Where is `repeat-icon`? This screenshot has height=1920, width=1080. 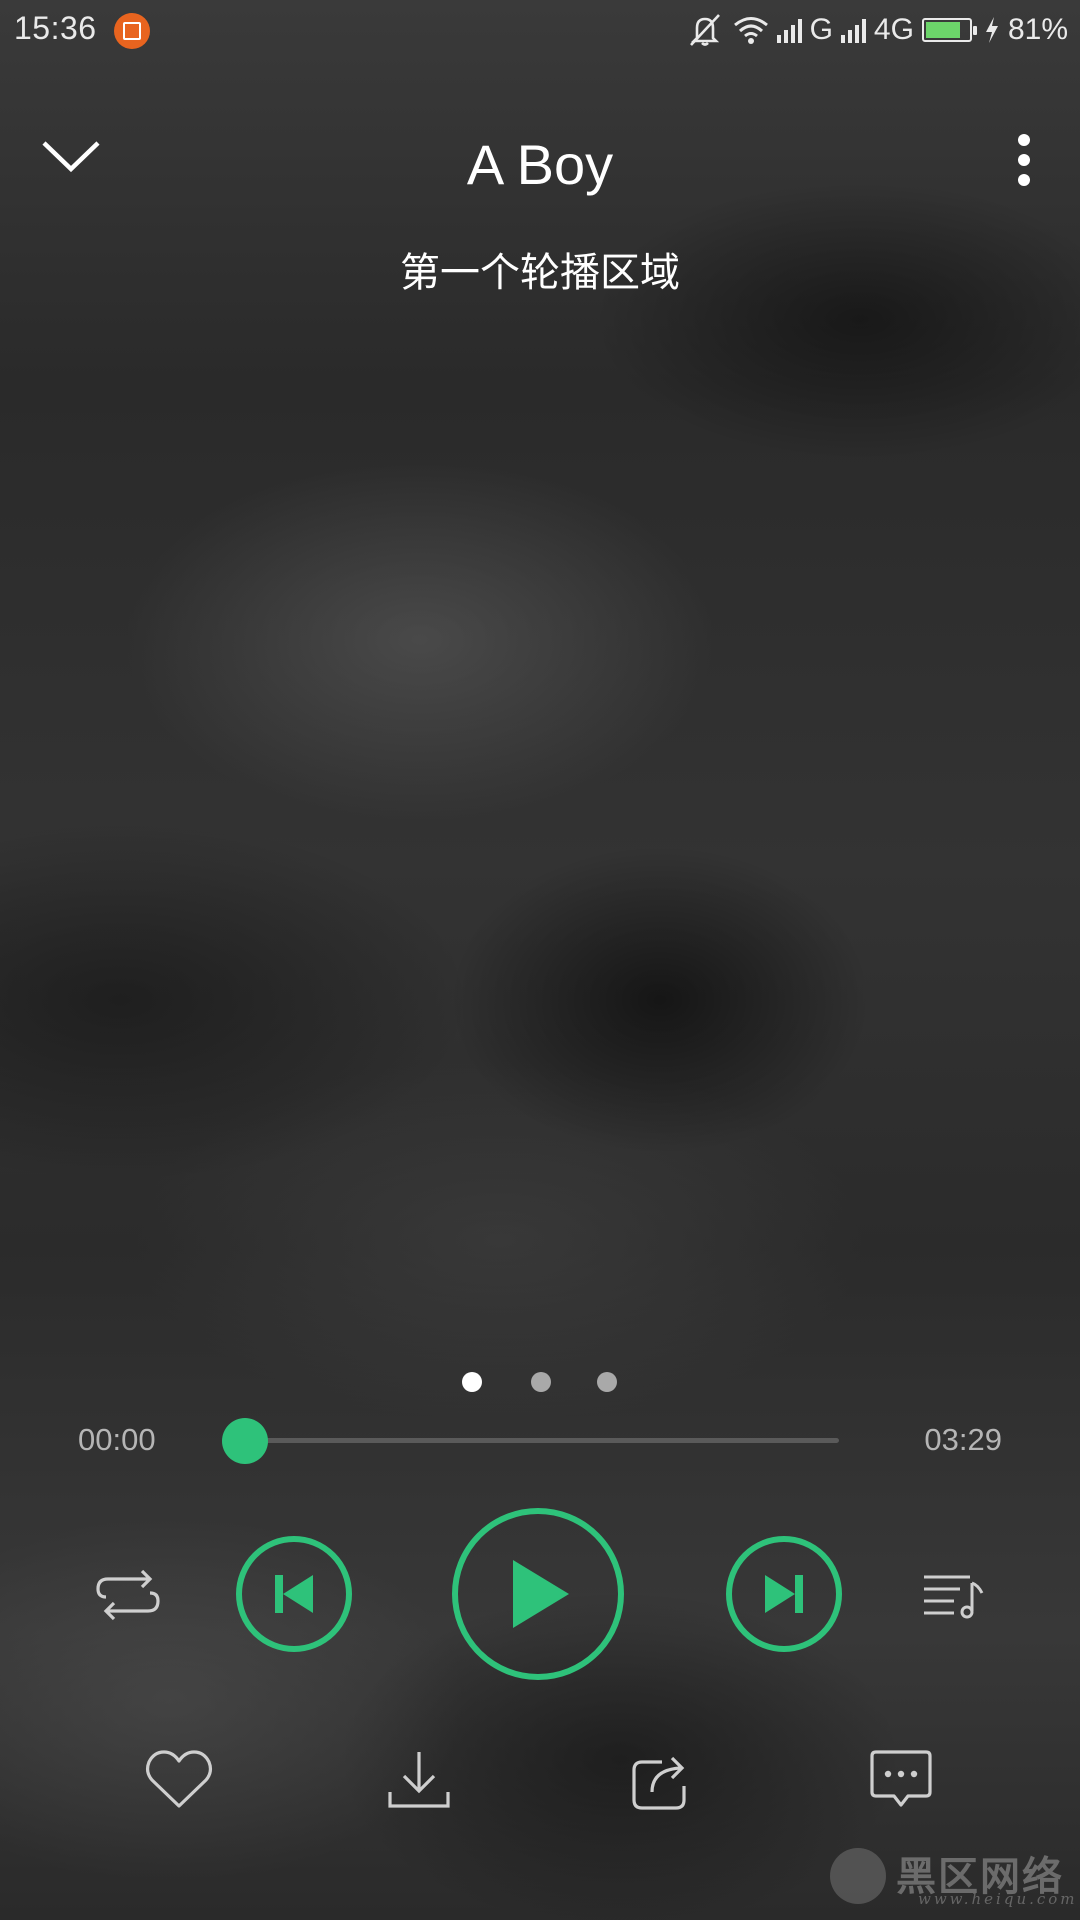
repeat-icon is located at coordinates (128, 1595).